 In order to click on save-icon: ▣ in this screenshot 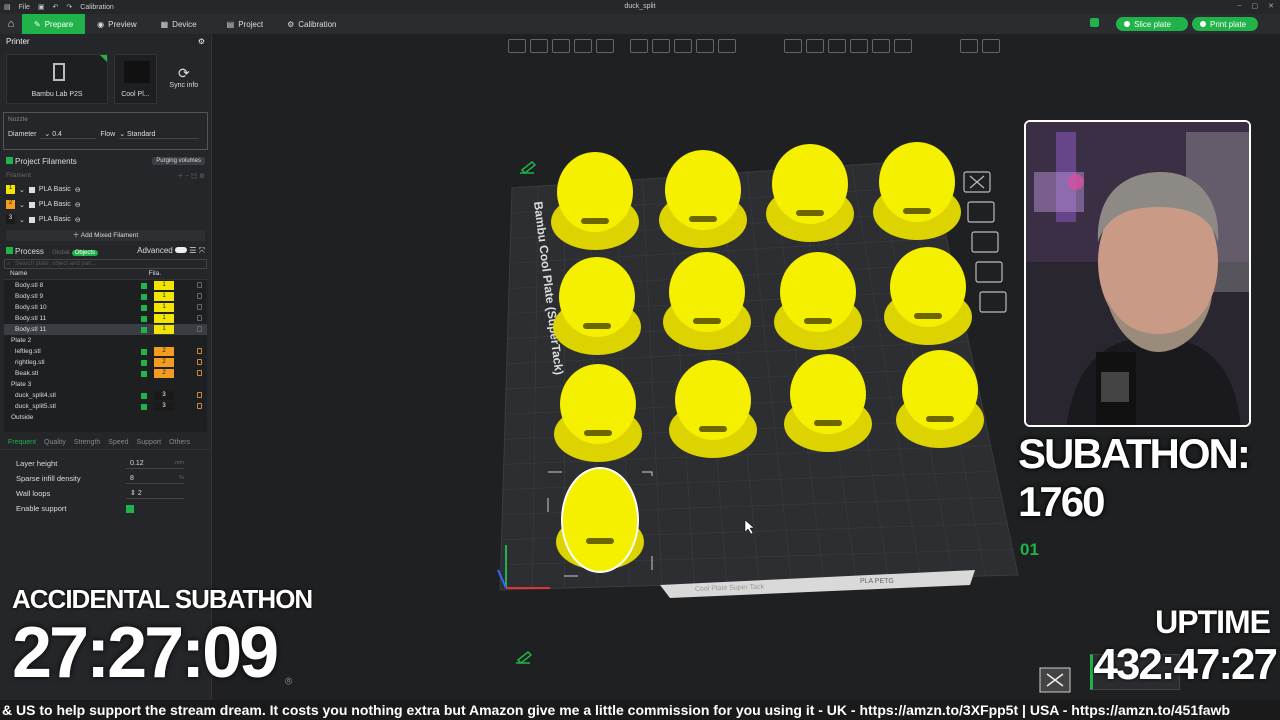, I will do `click(41, 7)`.